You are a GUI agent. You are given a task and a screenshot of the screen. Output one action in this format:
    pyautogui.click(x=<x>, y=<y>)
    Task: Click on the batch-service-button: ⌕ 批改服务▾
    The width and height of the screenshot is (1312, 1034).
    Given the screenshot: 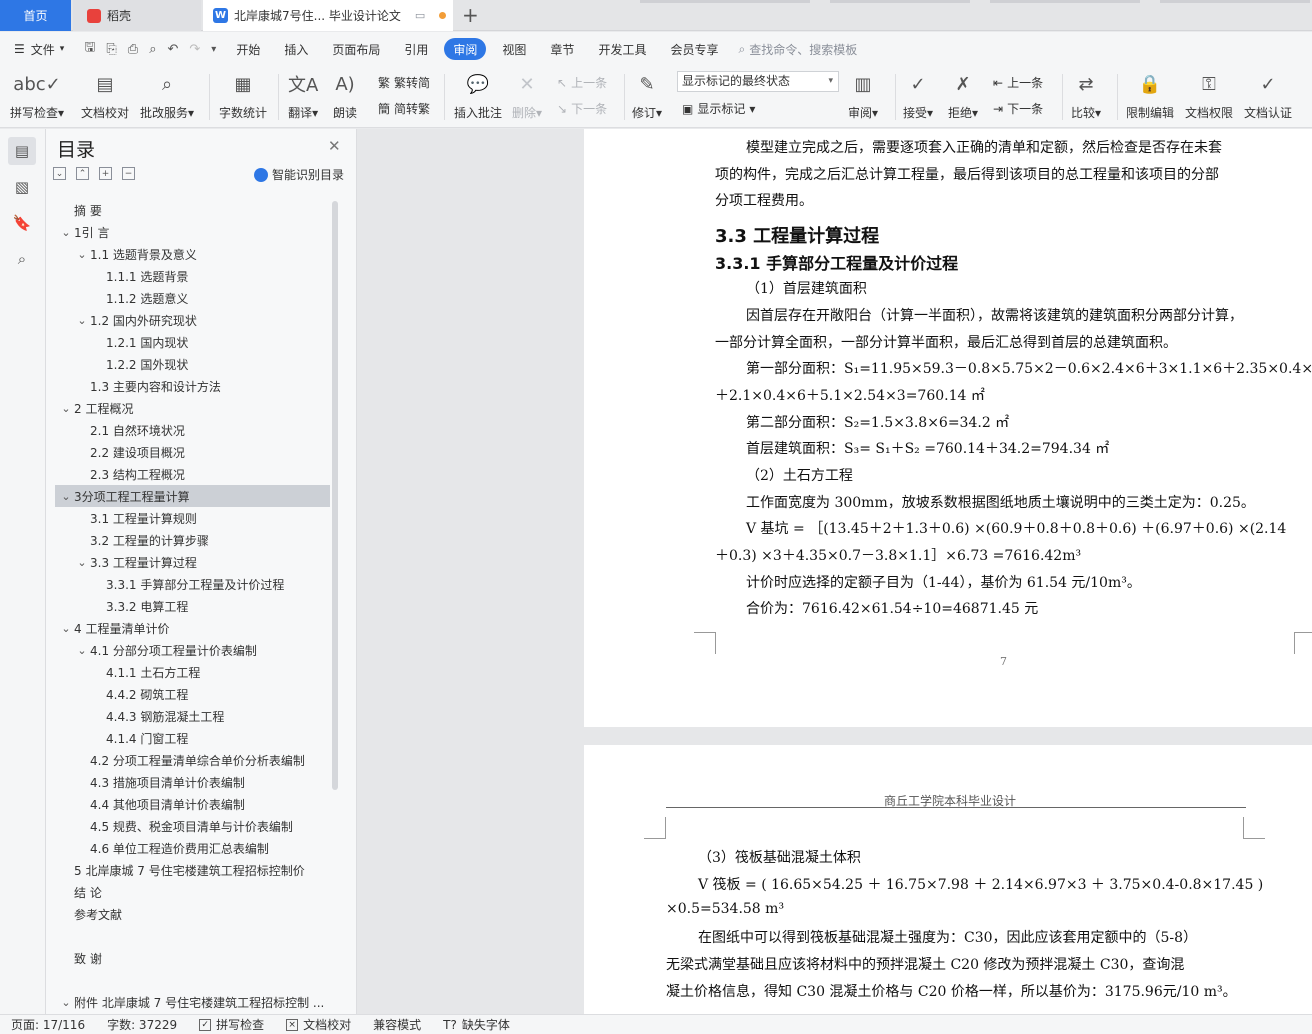 What is the action you would take?
    pyautogui.click(x=167, y=95)
    